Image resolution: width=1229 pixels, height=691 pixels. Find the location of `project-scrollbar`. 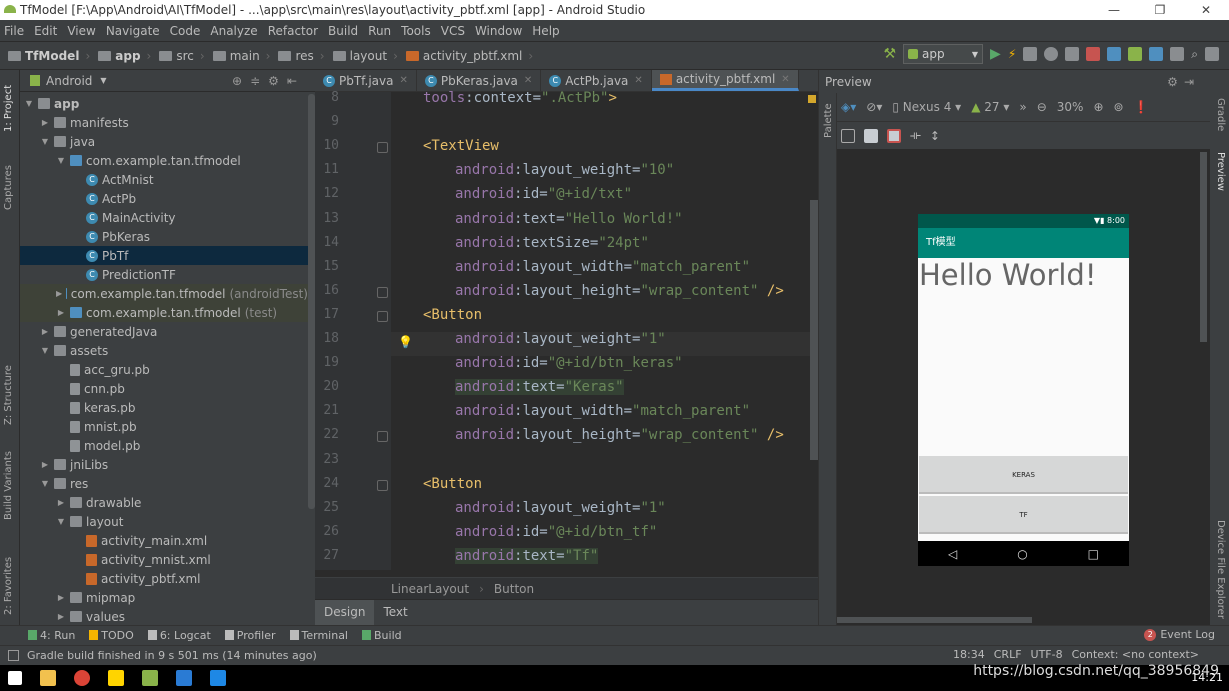

project-scrollbar is located at coordinates (311, 301).